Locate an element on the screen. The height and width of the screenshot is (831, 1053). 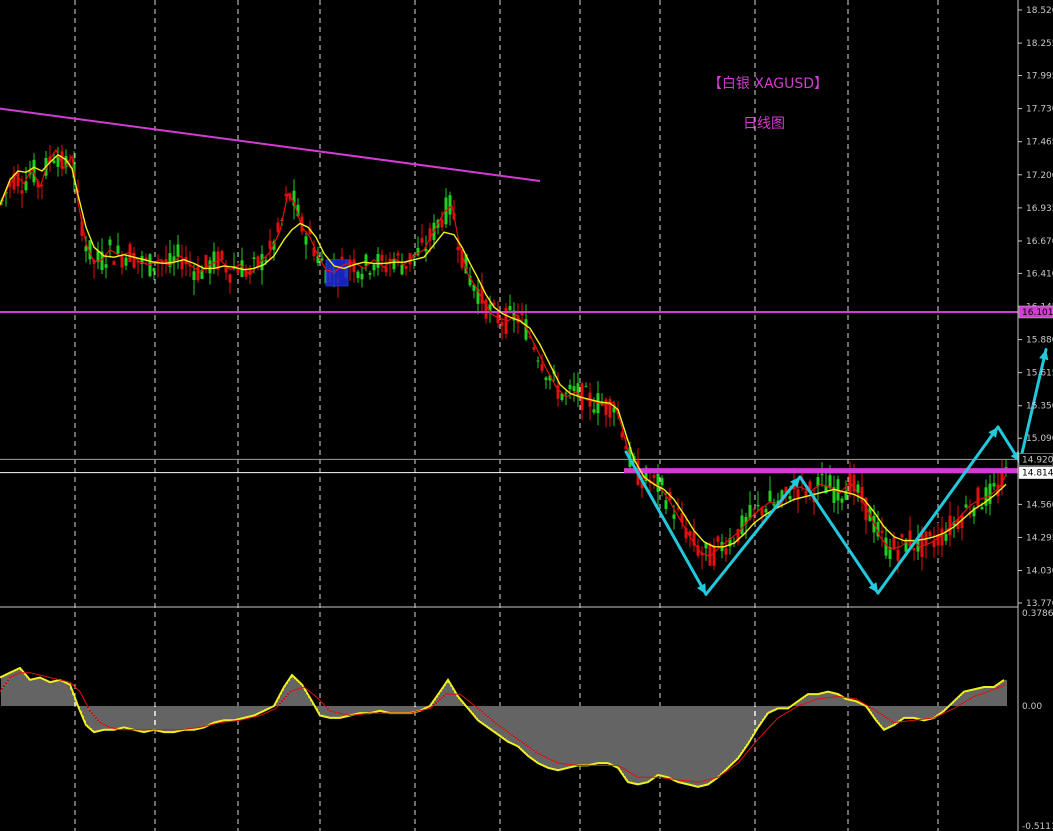
price-tick-label: 14.030 is located at coordinates (1039, 572).